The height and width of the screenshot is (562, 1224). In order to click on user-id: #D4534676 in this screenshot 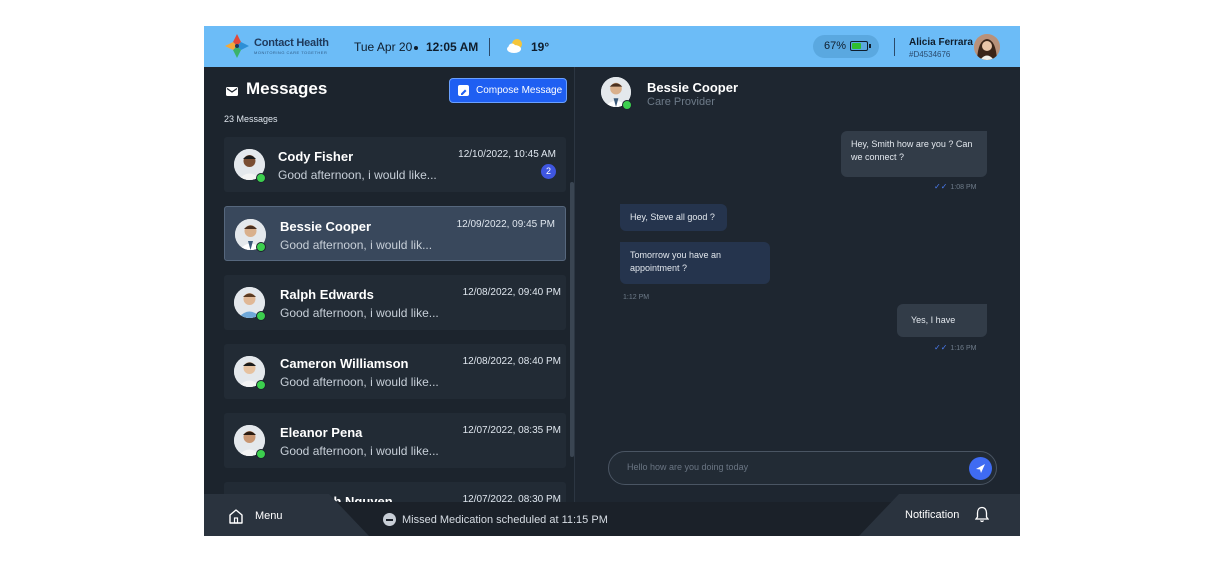, I will do `click(930, 54)`.